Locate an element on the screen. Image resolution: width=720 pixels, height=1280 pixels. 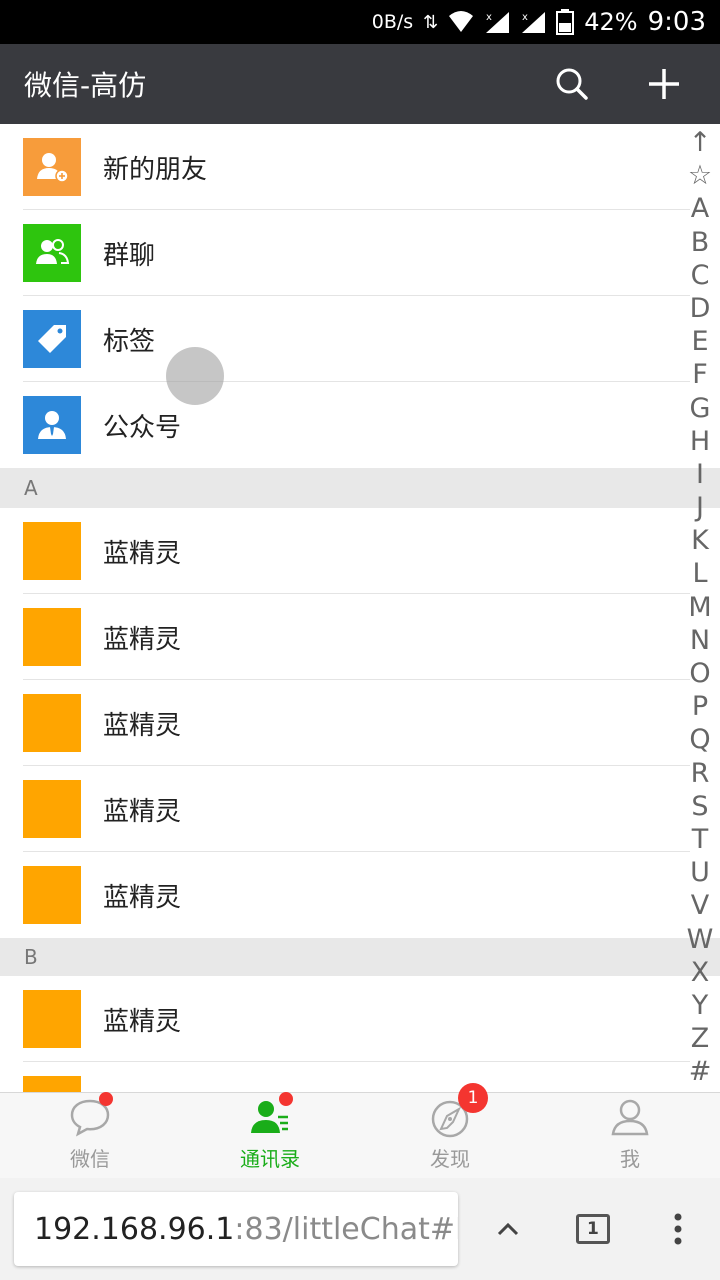
touch-indicator is located at coordinates (195, 376).